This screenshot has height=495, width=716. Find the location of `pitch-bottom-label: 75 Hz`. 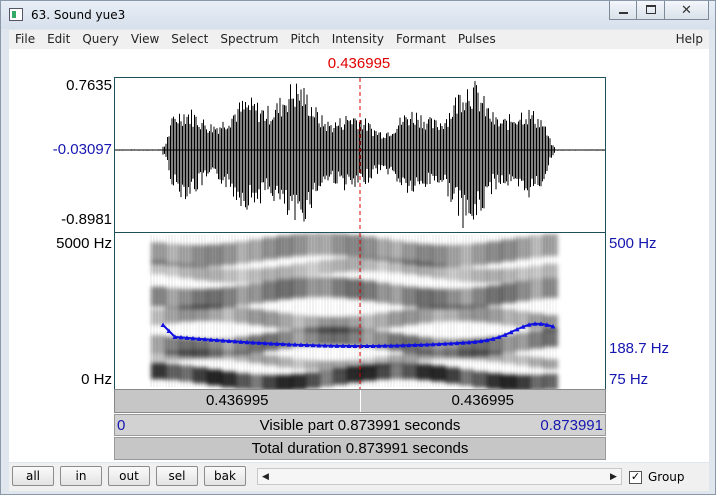

pitch-bottom-label: 75 Hz is located at coordinates (629, 379).